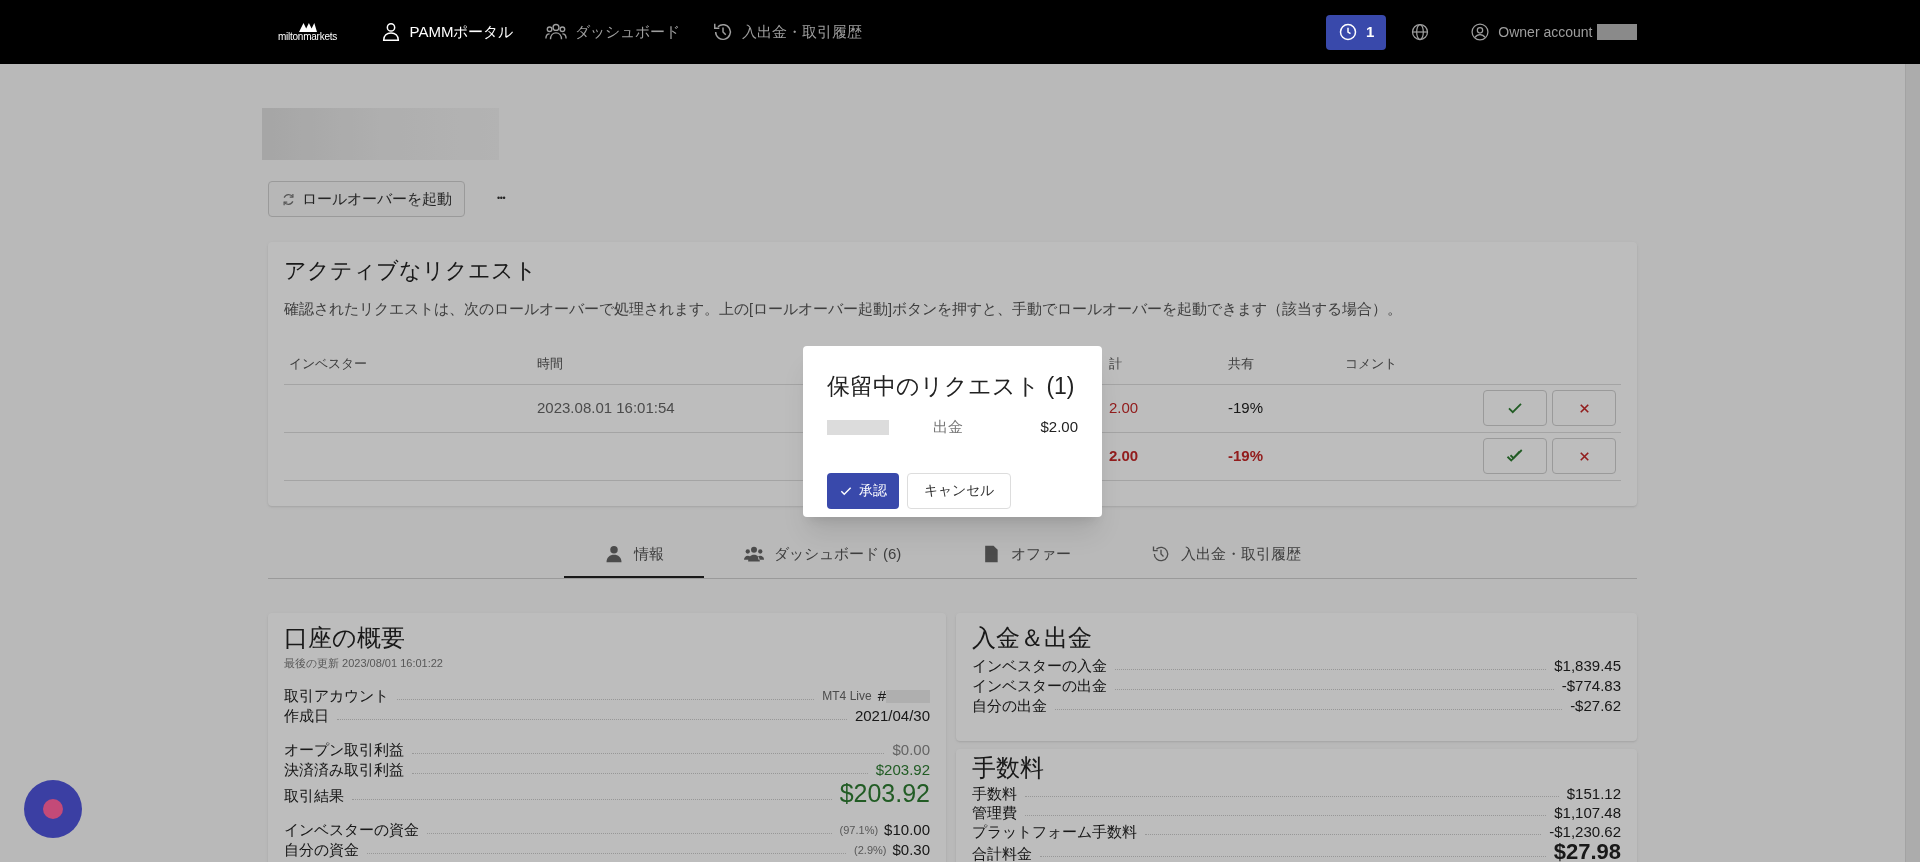  Describe the element at coordinates (948, 427) in the screenshot. I see `request-type: 出金` at that location.